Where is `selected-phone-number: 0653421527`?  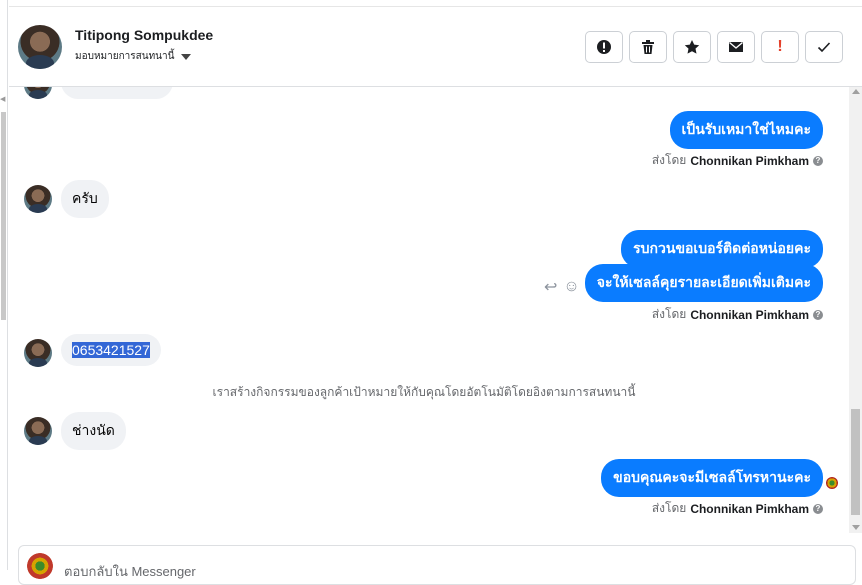 selected-phone-number: 0653421527 is located at coordinates (111, 350).